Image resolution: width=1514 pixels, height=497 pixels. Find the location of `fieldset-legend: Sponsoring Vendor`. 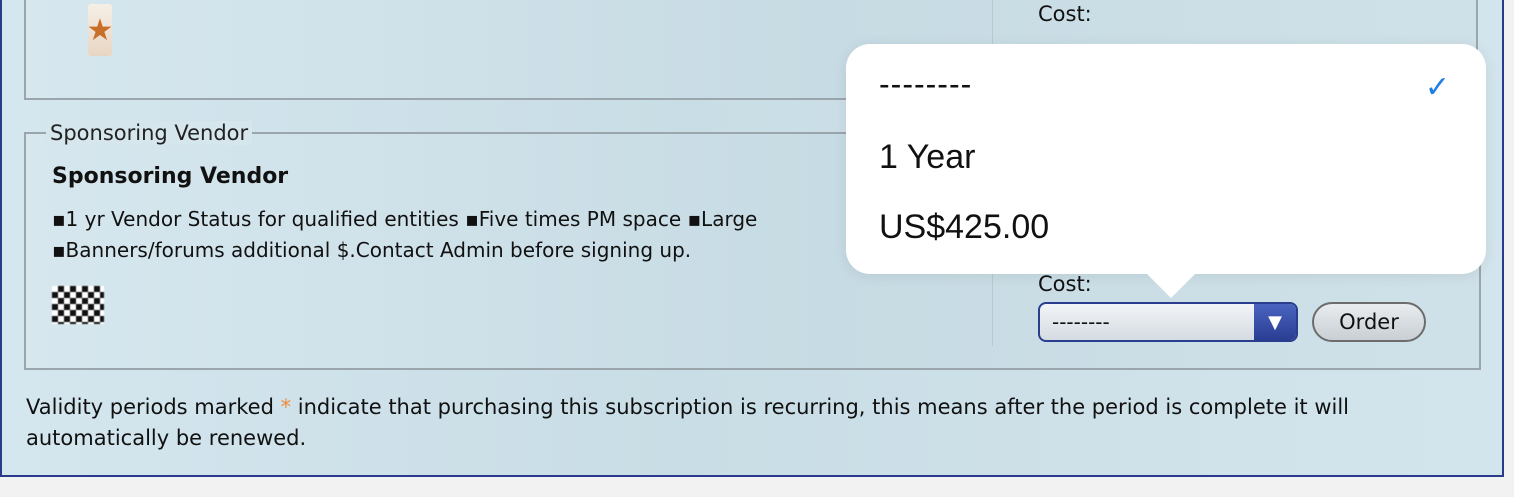

fieldset-legend: Sponsoring Vendor is located at coordinates (149, 133).